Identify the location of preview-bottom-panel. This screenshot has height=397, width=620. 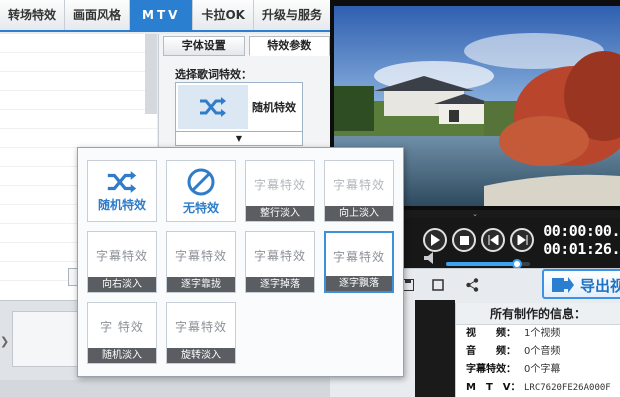
(435, 348).